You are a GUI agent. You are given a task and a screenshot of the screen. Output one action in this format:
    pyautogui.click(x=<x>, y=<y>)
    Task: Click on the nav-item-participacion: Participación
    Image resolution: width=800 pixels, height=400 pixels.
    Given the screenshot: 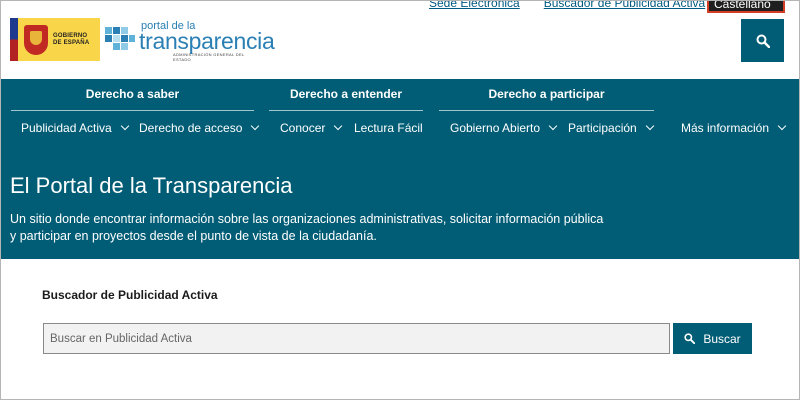 What is the action you would take?
    pyautogui.click(x=611, y=128)
    